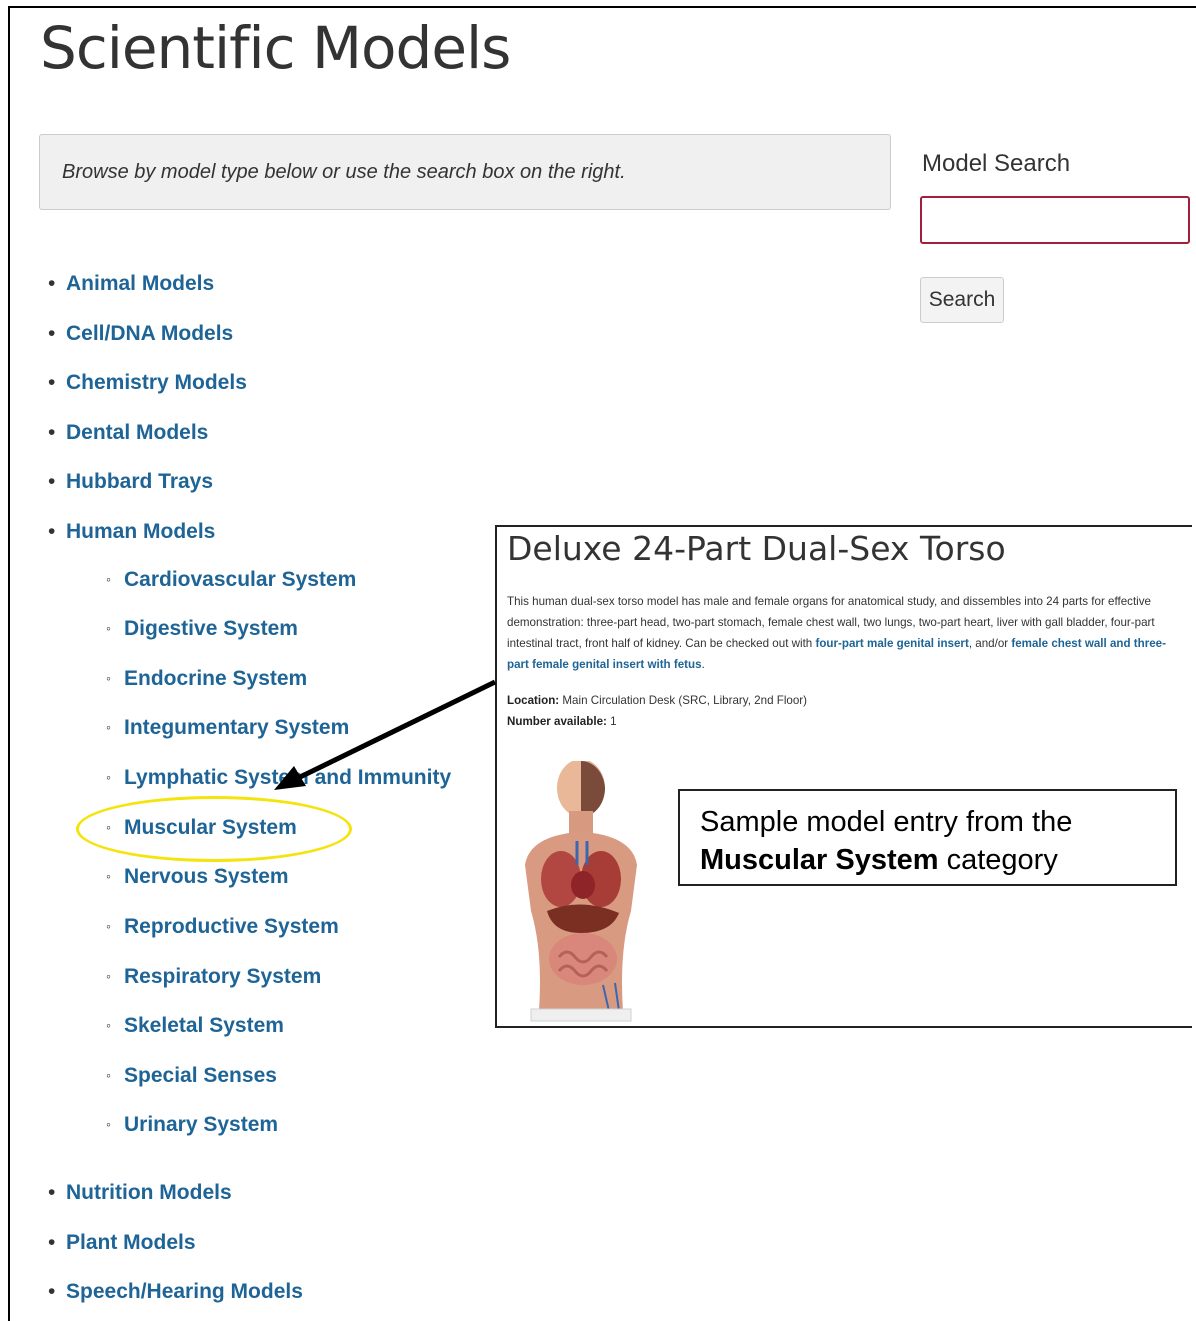  What do you see at coordinates (996, 163) in the screenshot?
I see `search-label: Model Search` at bounding box center [996, 163].